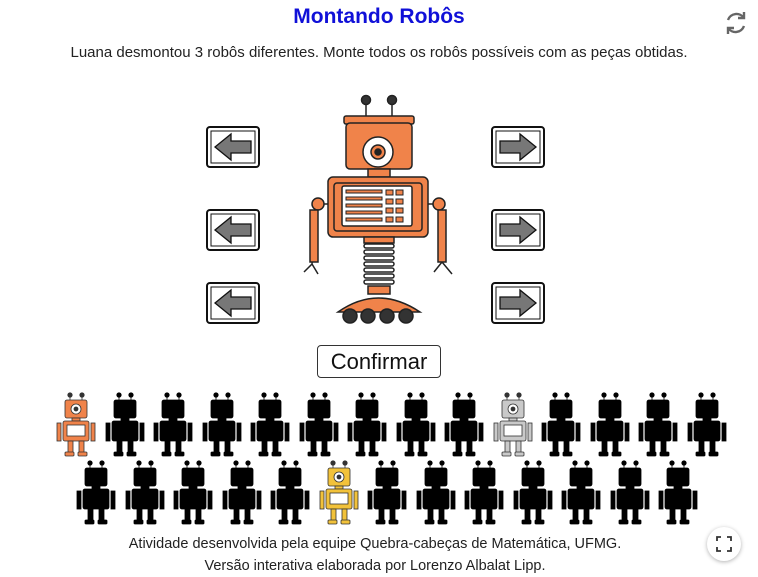  I want to click on reset-button, so click(736, 23).